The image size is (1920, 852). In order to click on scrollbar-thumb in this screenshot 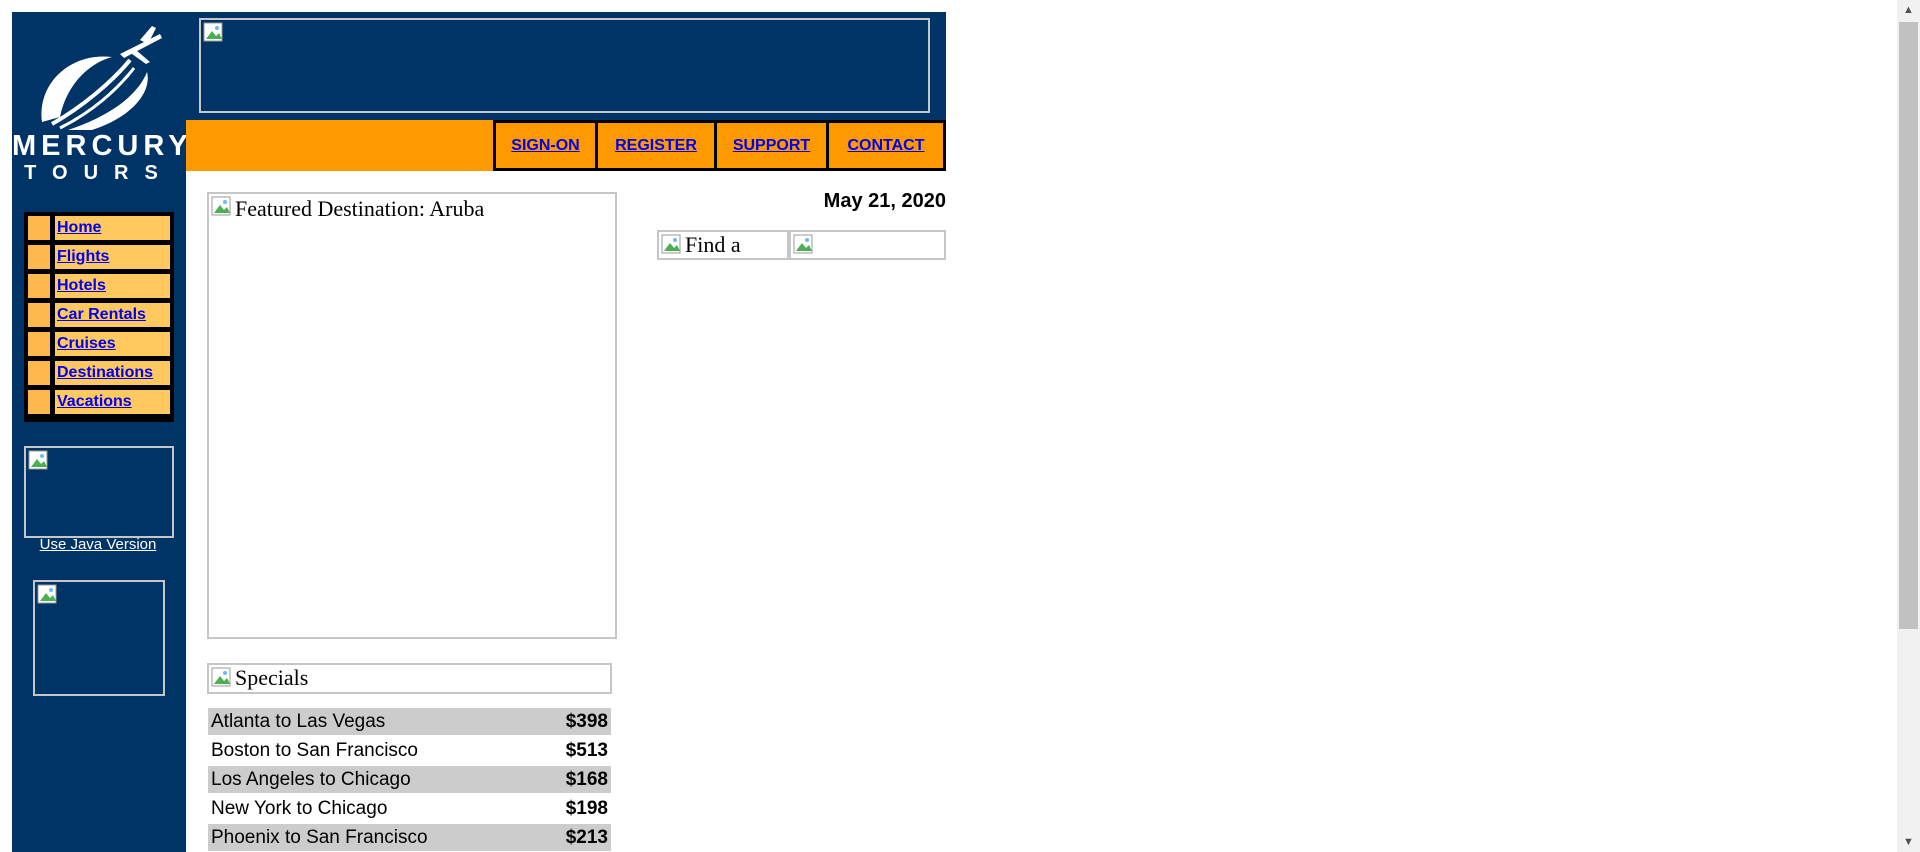, I will do `click(1908, 325)`.